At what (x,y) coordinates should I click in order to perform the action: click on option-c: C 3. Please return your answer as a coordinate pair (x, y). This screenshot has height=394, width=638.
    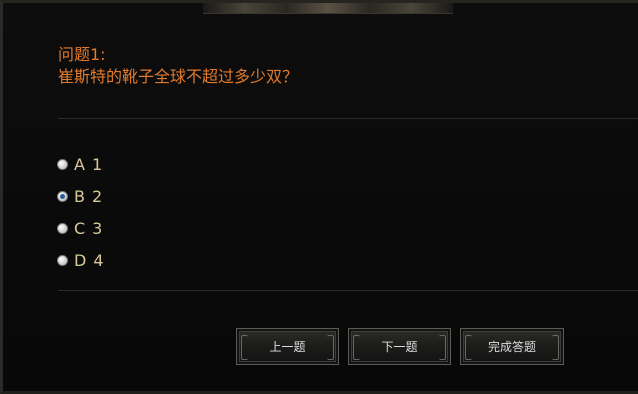
    Looking at the image, I should click on (80, 228).